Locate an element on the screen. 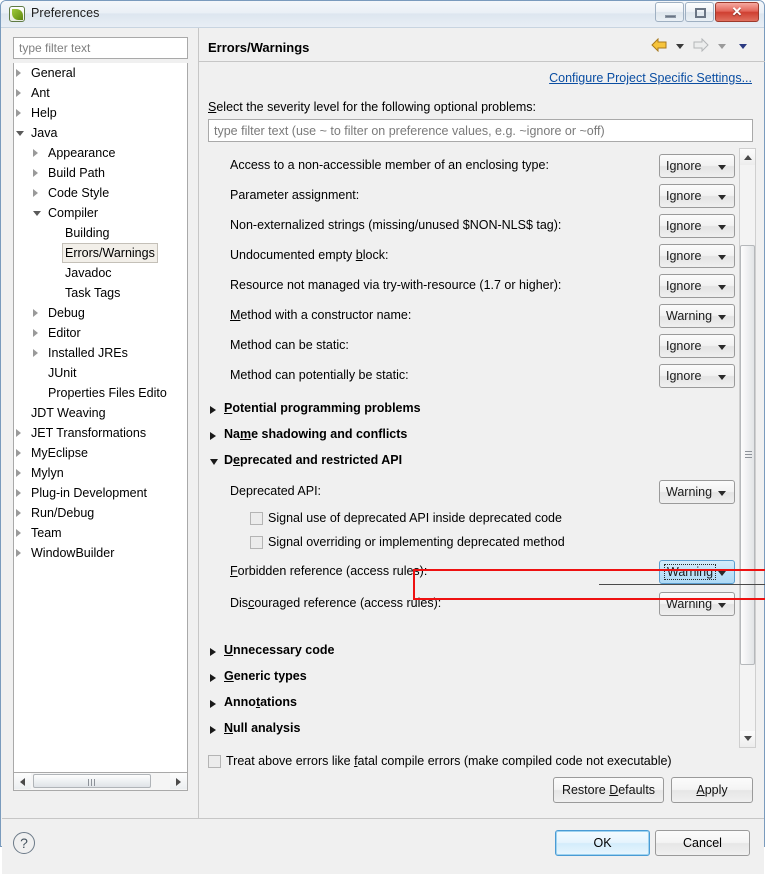 This screenshot has width=765, height=874. severity-combo-forbidden-reference-access-rules: Warning is located at coordinates (697, 572).